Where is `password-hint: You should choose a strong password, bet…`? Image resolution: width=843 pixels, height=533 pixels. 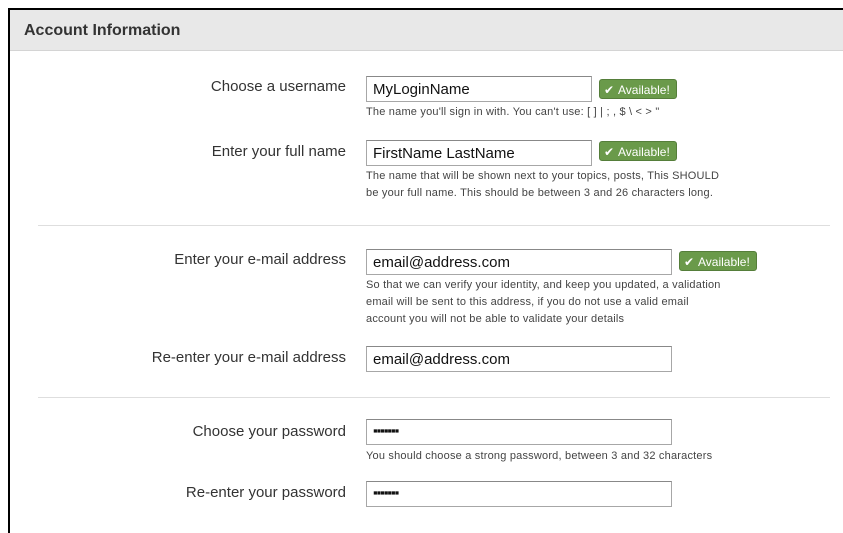
password-hint: You should choose a strong password, bet… is located at coordinates (539, 456).